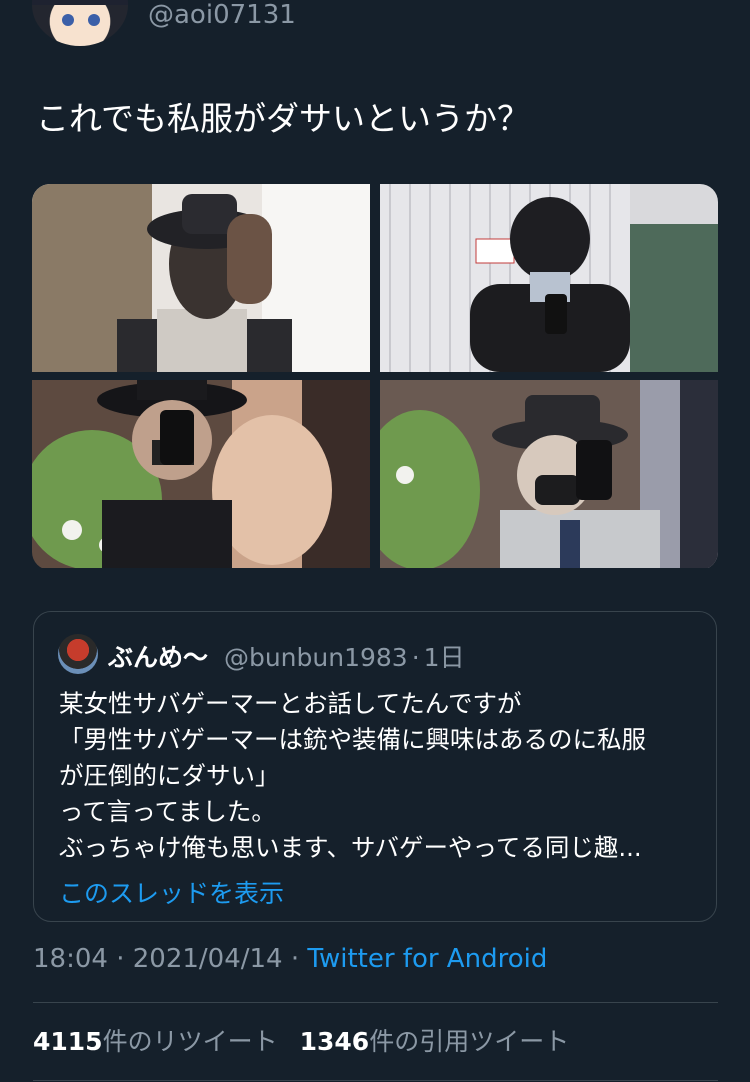 This screenshot has width=750, height=1082. What do you see at coordinates (167, 811) in the screenshot?
I see `quoted-text-line: って言ってました。` at bounding box center [167, 811].